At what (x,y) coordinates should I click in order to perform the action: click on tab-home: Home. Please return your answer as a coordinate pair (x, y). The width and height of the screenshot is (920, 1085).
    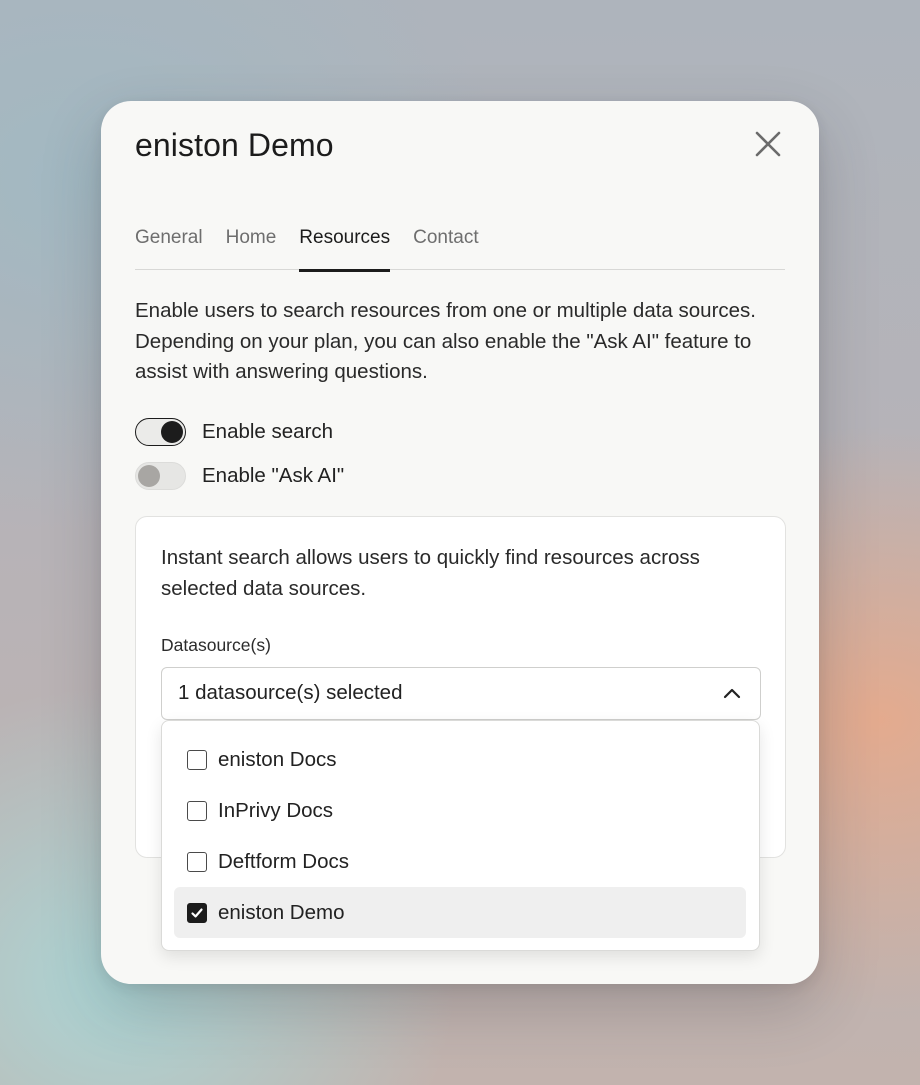
    Looking at the image, I should click on (251, 246).